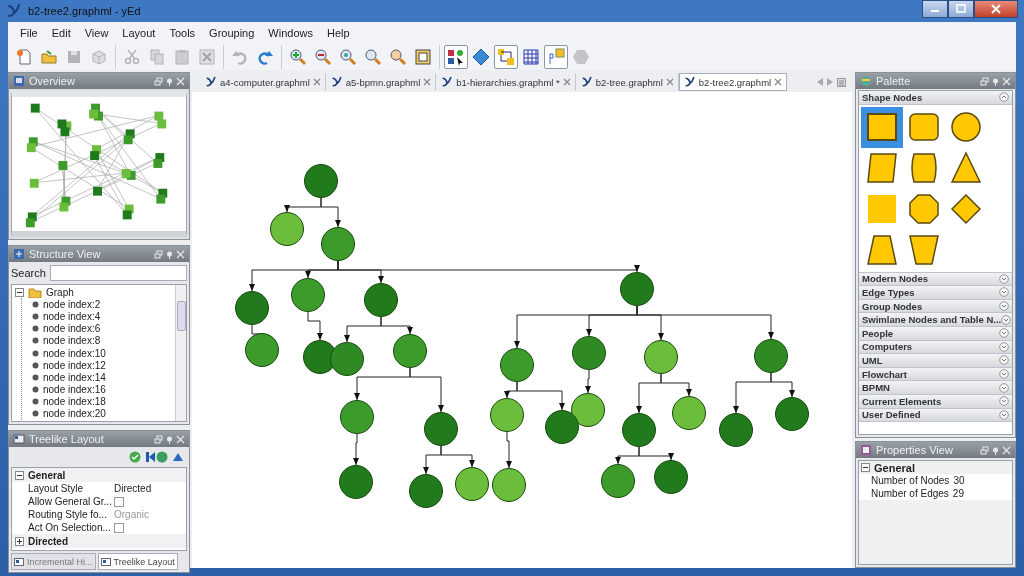 The image size is (1024, 576). I want to click on tree-item: node index:10, so click(74, 353).